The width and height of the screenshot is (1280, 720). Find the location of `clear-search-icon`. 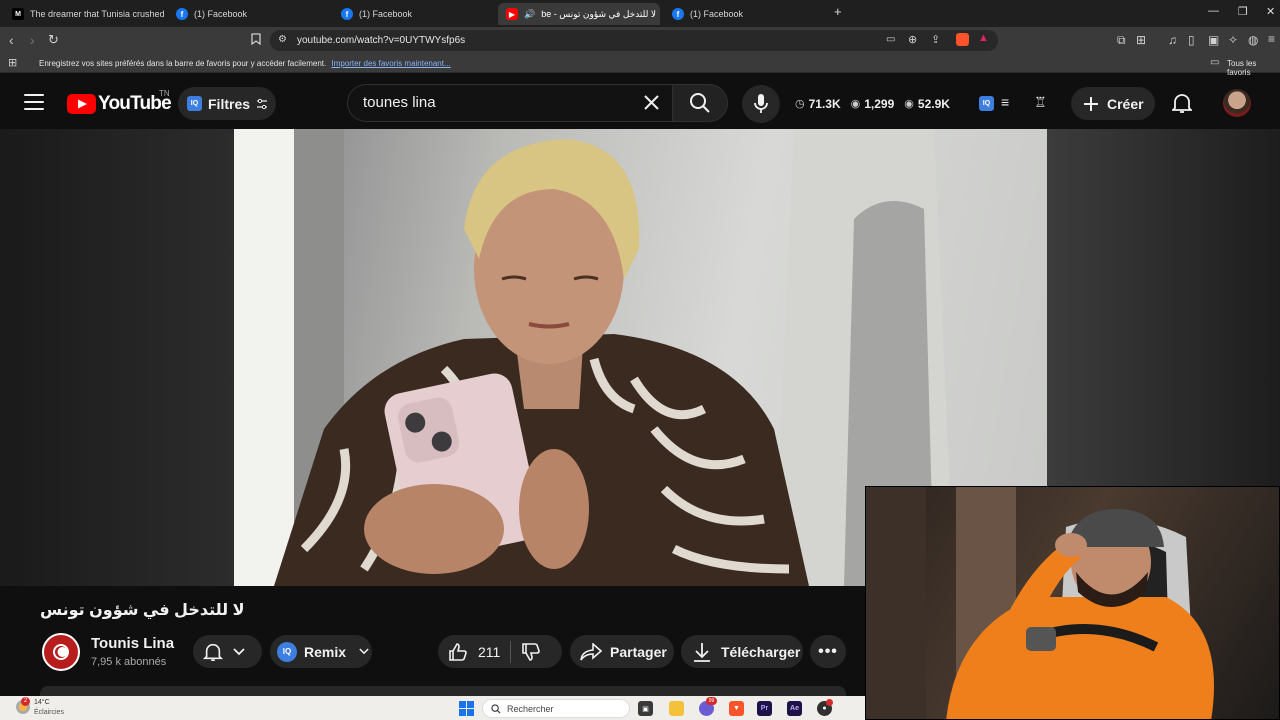

clear-search-icon is located at coordinates (651, 102).